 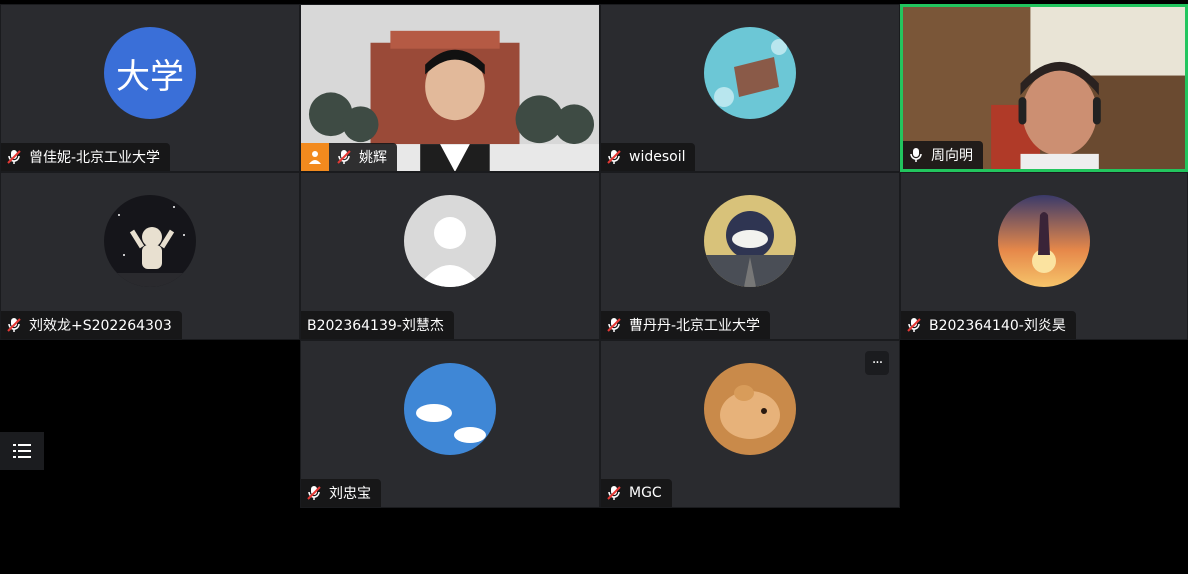 I want to click on name-label: 周向明, so click(x=943, y=155).